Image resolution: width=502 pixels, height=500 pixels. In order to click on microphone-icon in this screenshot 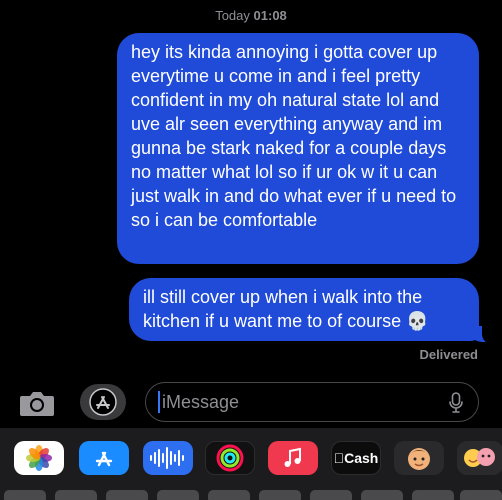, I will do `click(456, 403)`.